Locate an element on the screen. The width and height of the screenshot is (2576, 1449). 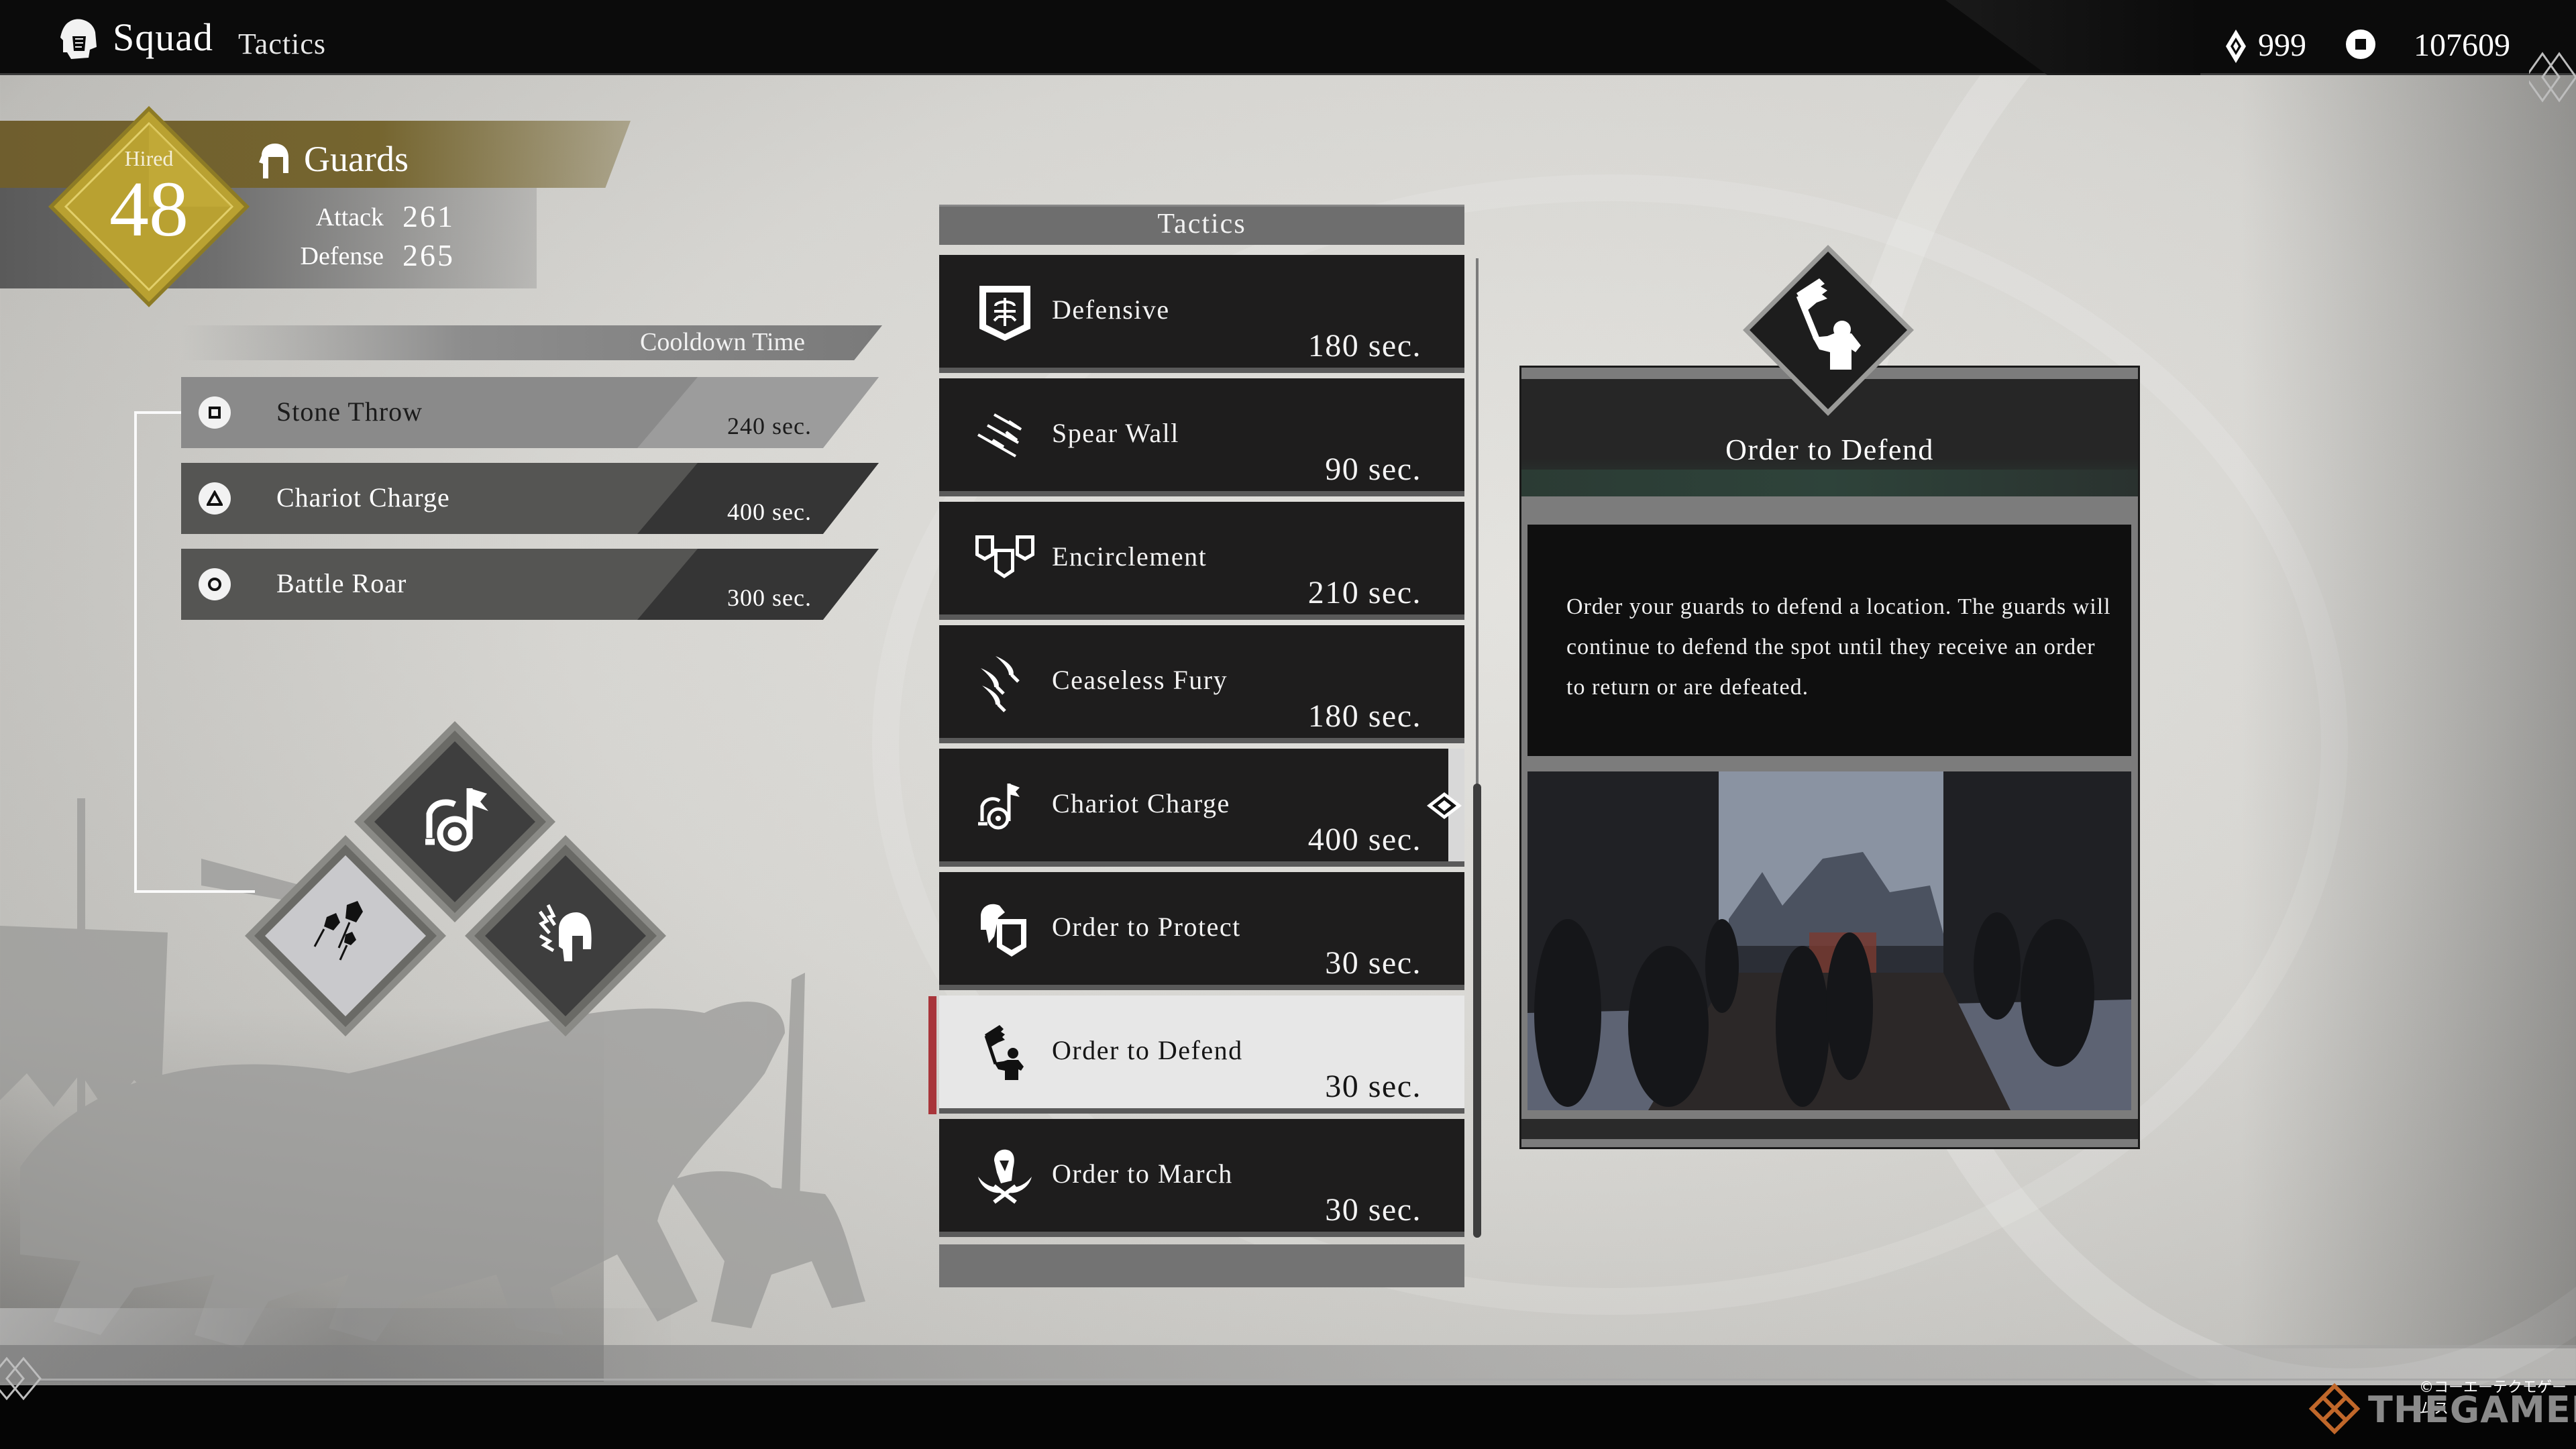
cooldown-header-label: Cooldown Time is located at coordinates (722, 342).